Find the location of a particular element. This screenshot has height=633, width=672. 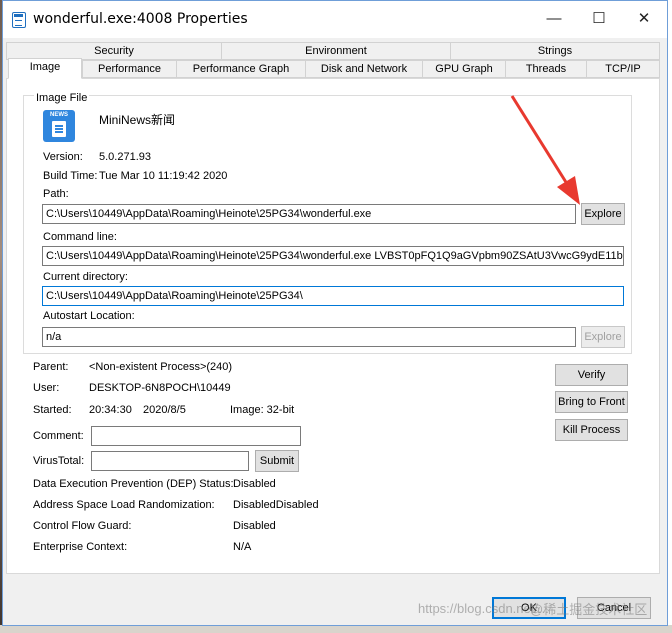

version-label: Version: is located at coordinates (63, 157).